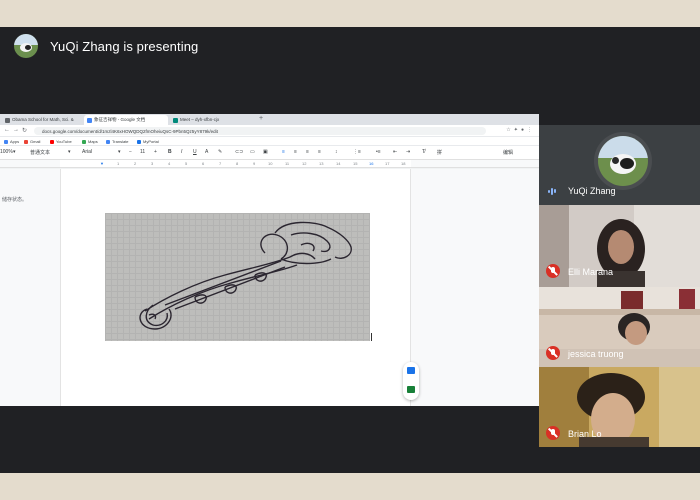 The image size is (700, 500). What do you see at coordinates (619, 327) in the screenshot?
I see `participant-tile: jessica truong` at bounding box center [619, 327].